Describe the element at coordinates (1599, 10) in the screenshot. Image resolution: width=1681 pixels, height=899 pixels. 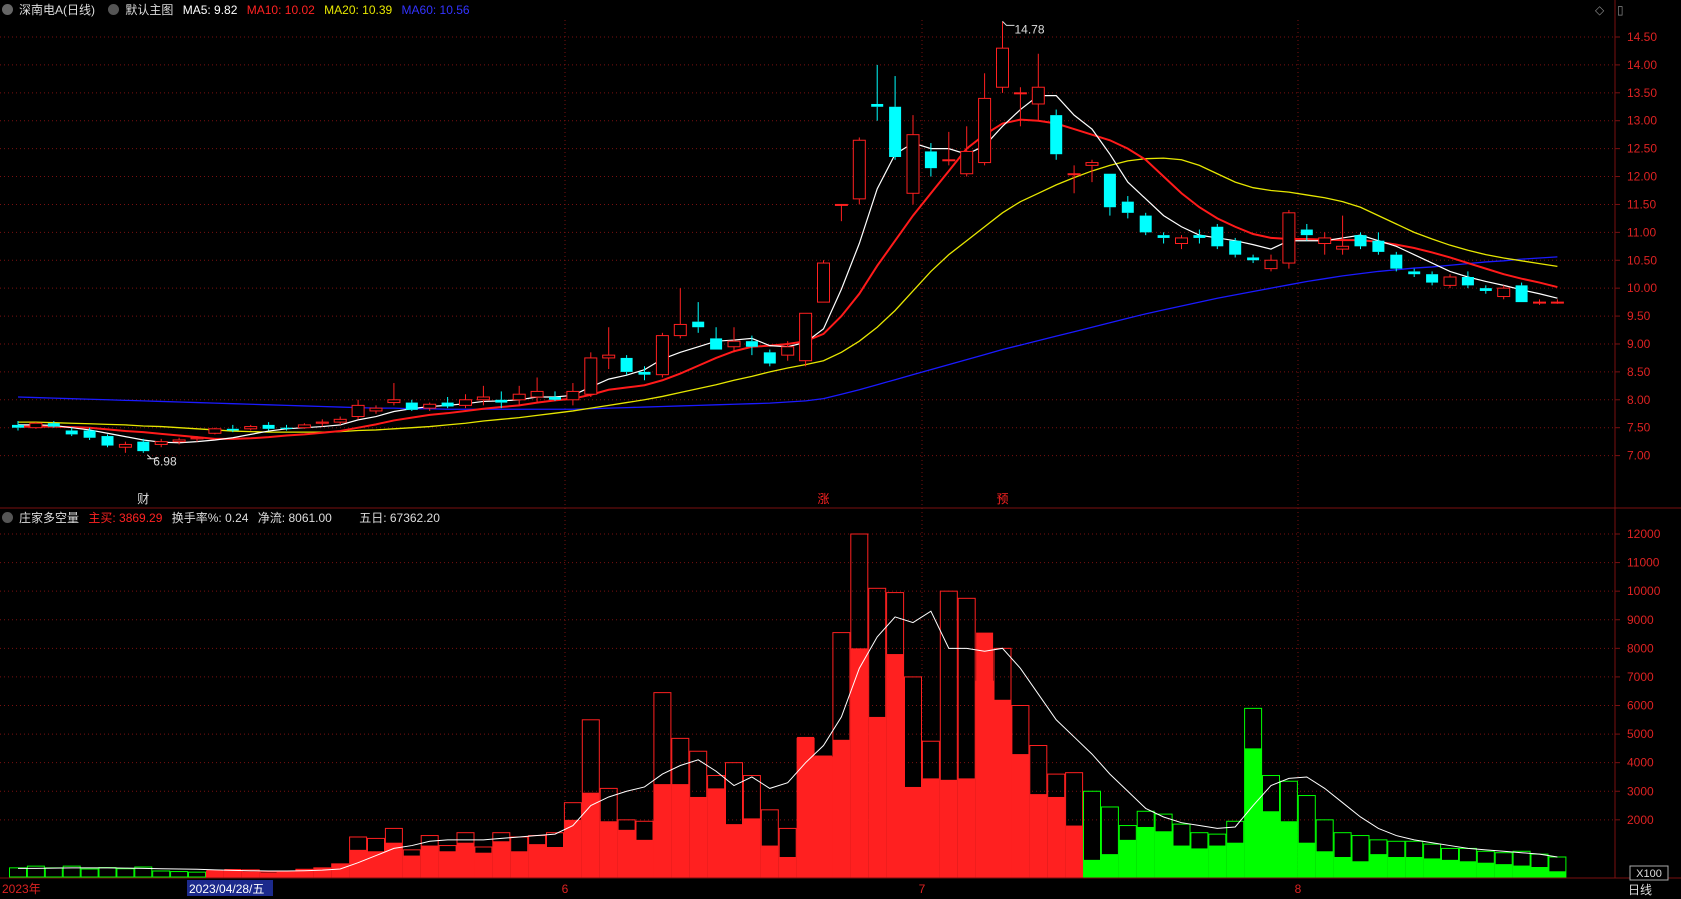
I see `diamond-icon: ◇` at that location.